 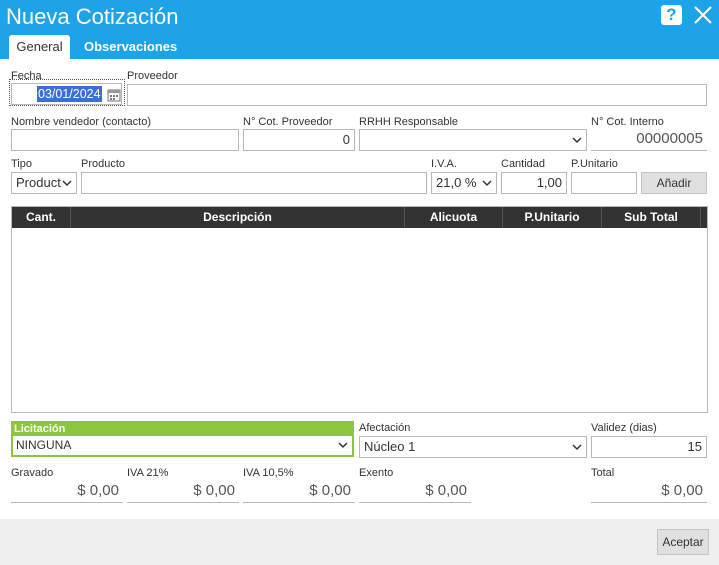 I want to click on iva21-label: IVA 21%, so click(x=148, y=473).